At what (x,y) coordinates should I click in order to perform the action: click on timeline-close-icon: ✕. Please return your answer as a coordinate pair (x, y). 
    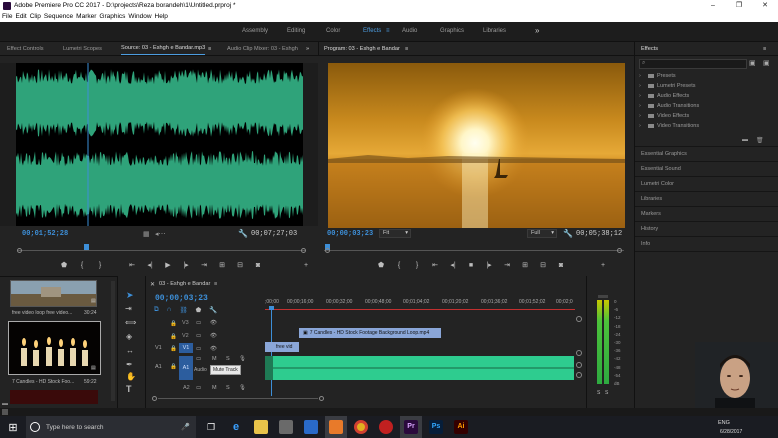
    Looking at the image, I should click on (152, 284).